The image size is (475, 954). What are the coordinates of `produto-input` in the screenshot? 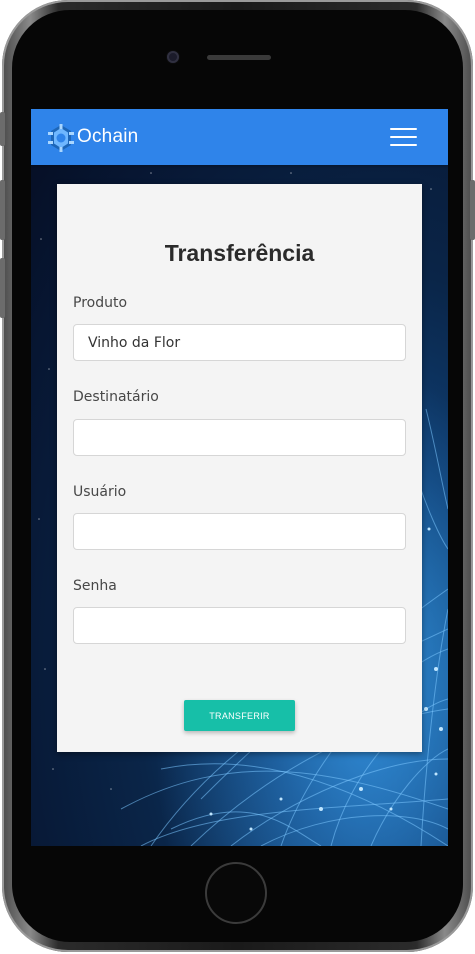 It's located at (239, 342).